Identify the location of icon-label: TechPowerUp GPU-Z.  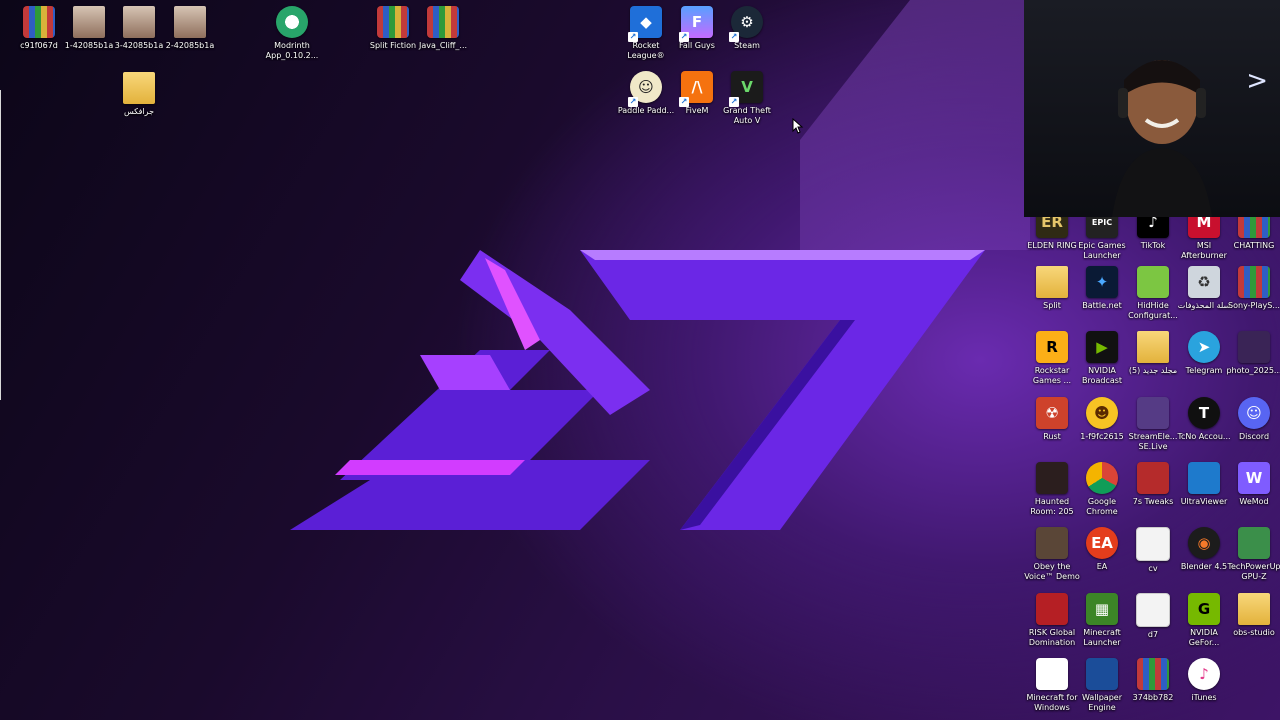
(1253, 571).